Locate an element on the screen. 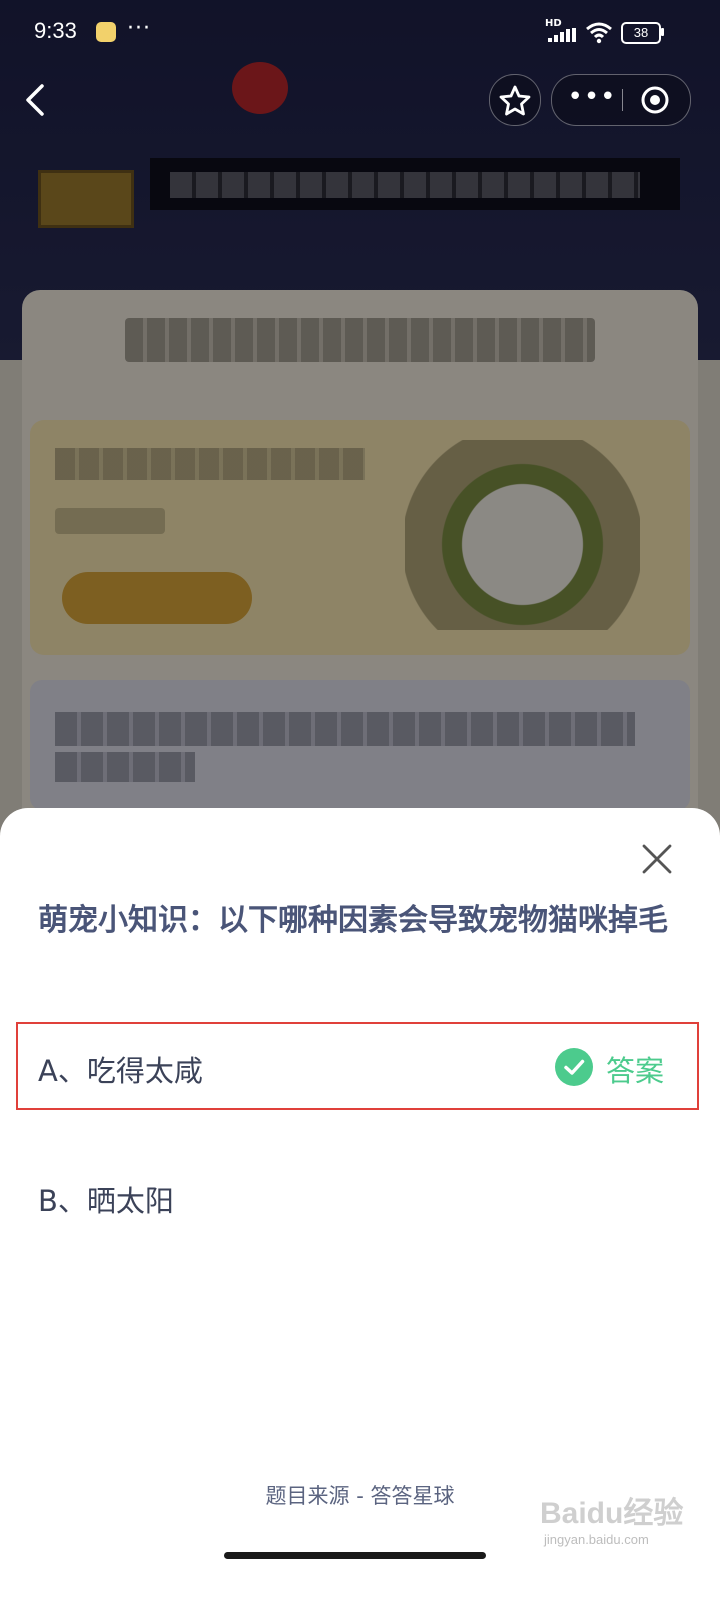  baidu-watermark: Baidu经验 jingyan.baidu.com is located at coordinates (620, 1523).